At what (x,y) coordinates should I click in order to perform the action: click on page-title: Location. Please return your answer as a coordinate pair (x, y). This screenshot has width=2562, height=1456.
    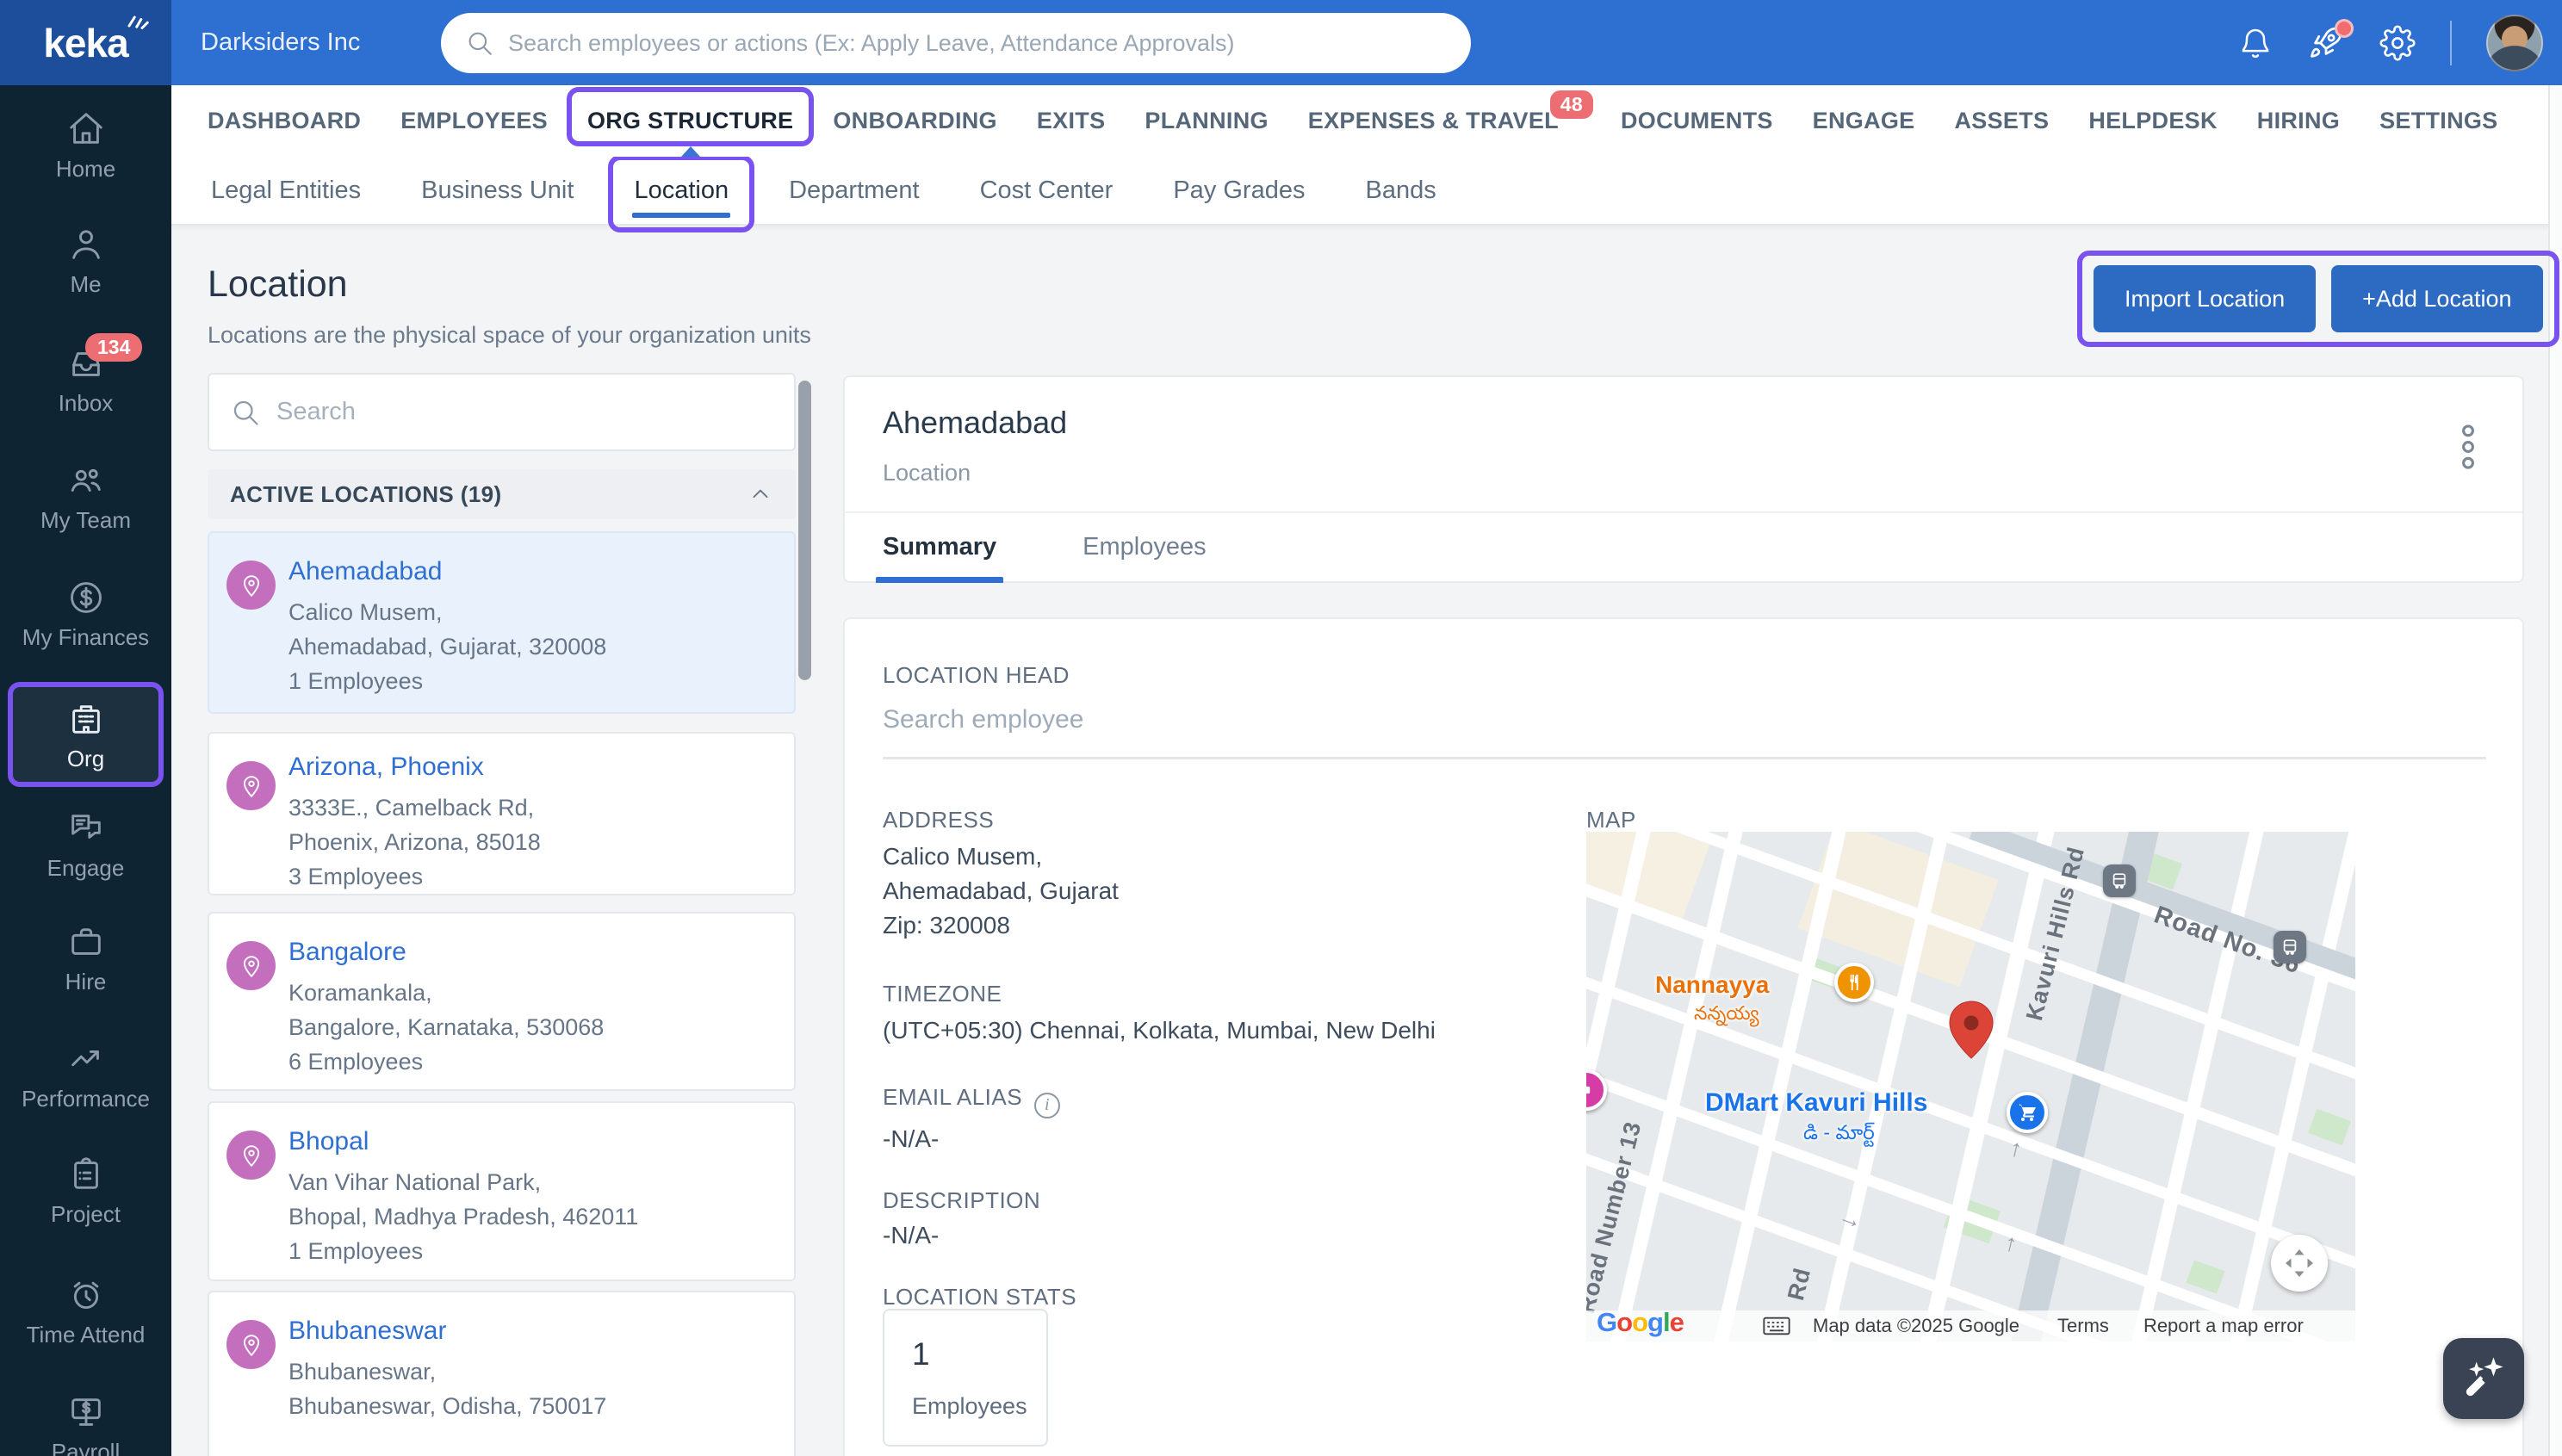
    Looking at the image, I should click on (278, 284).